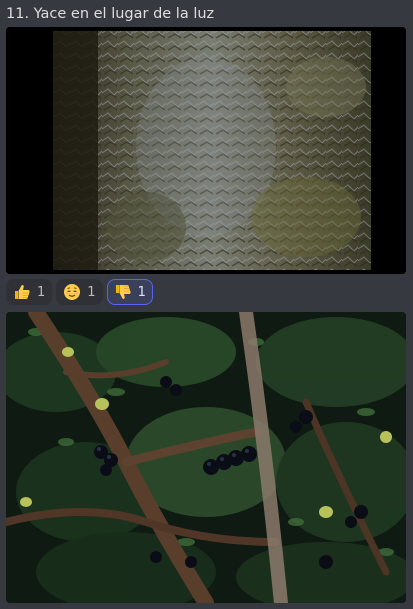 This screenshot has width=413, height=609. I want to click on reaction-thumbs-up: 1, so click(29, 292).